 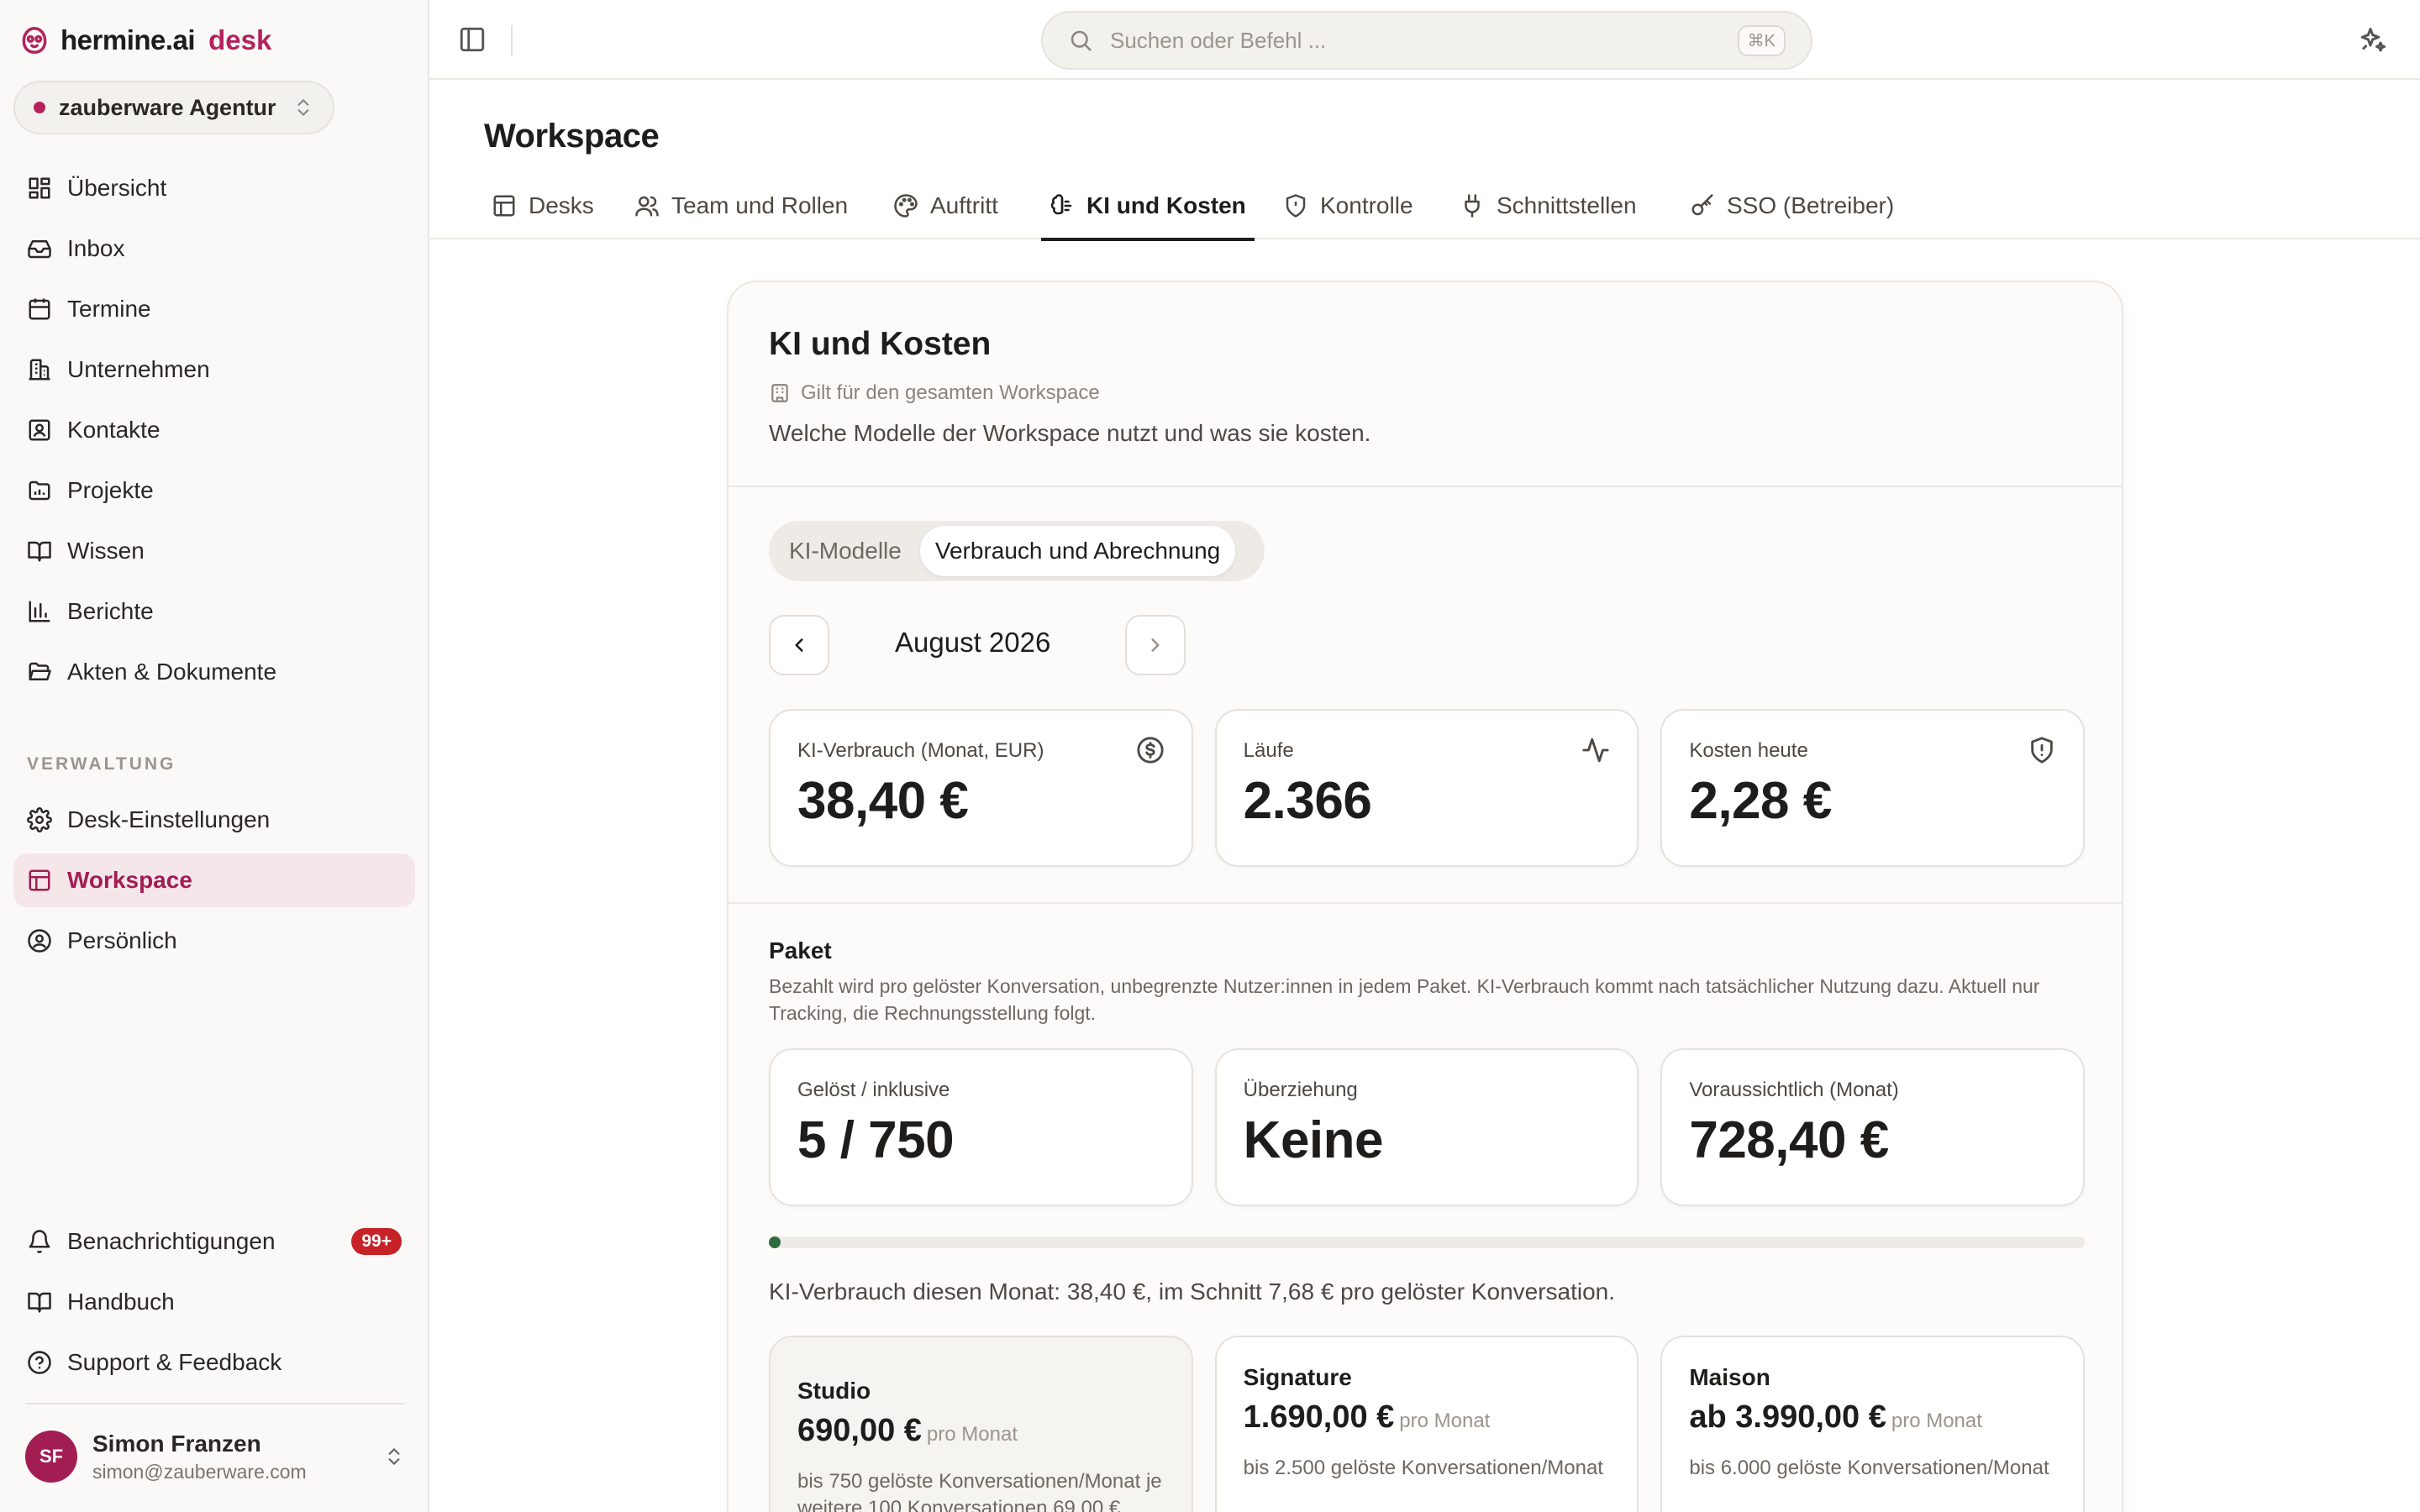 I want to click on book-icon, so click(x=39, y=551).